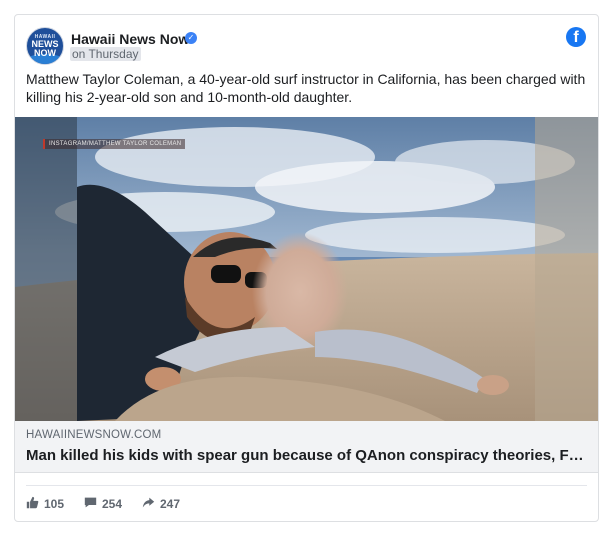  What do you see at coordinates (105, 54) in the screenshot?
I see `post-timestamp: on Thursday` at bounding box center [105, 54].